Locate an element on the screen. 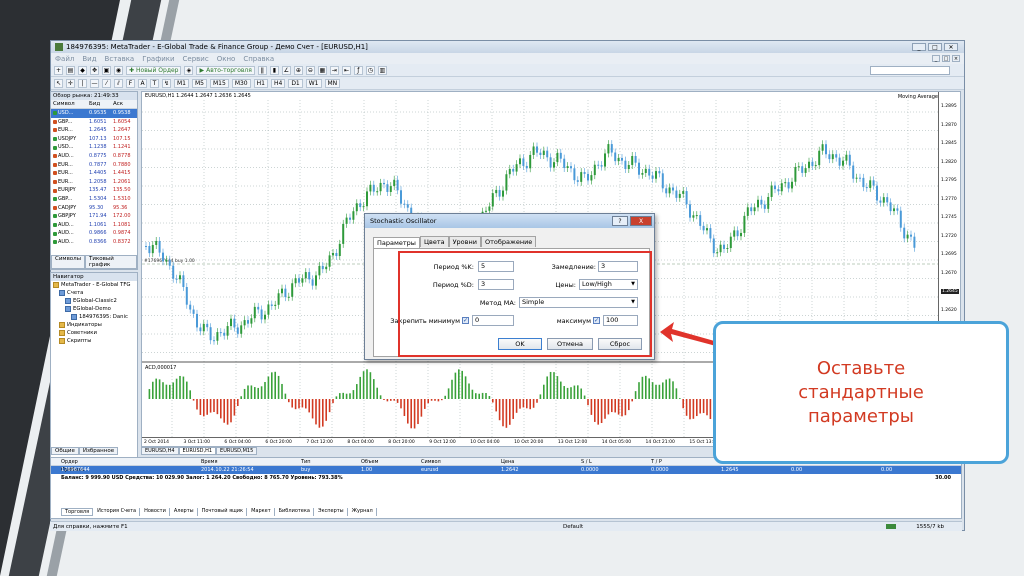 The width and height of the screenshot is (1024, 576). column-header: S / L is located at coordinates (616, 462).